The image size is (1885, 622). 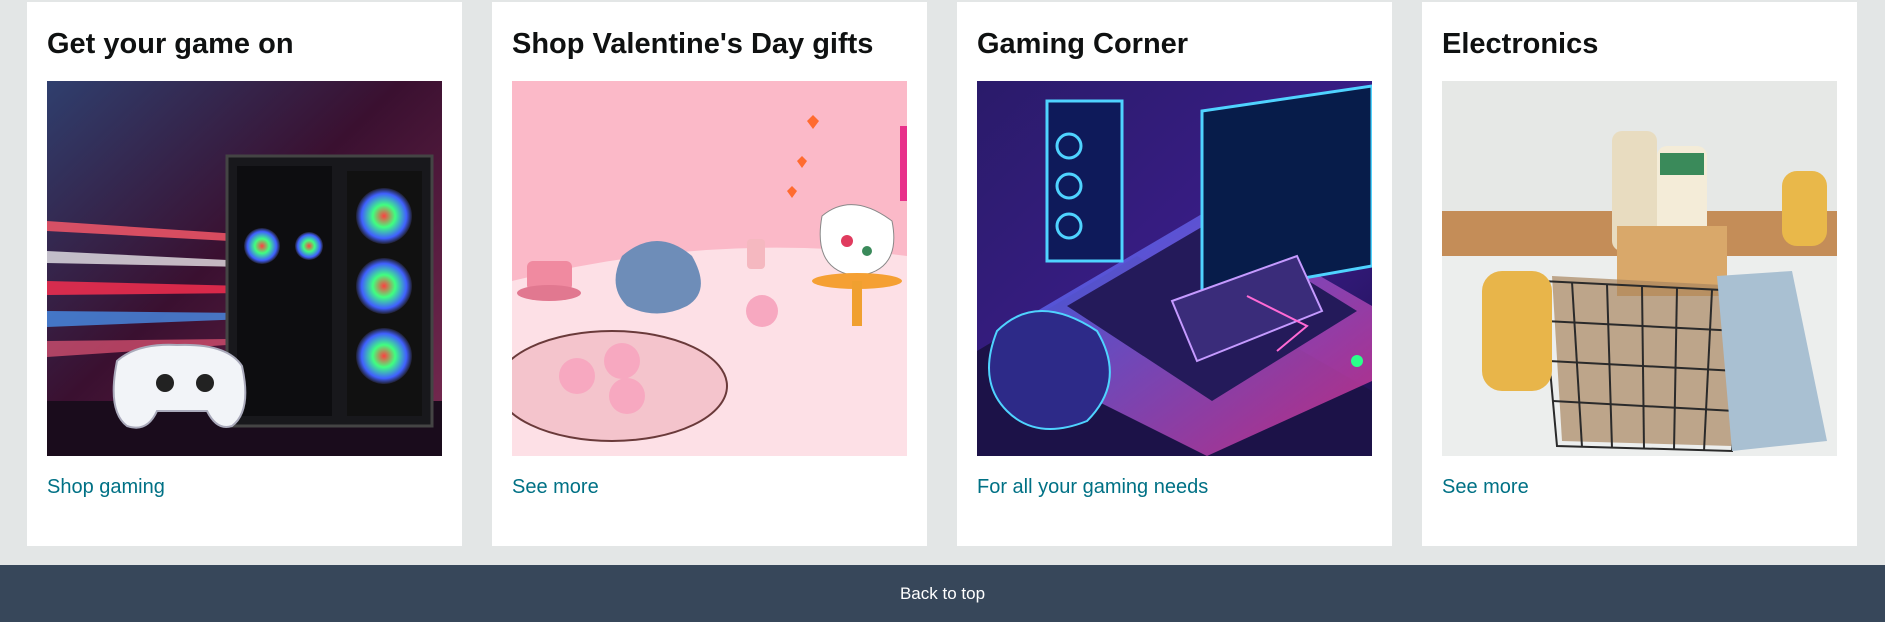 What do you see at coordinates (1092, 487) in the screenshot?
I see `gaming-needs-link: For all your gaming needs` at bounding box center [1092, 487].